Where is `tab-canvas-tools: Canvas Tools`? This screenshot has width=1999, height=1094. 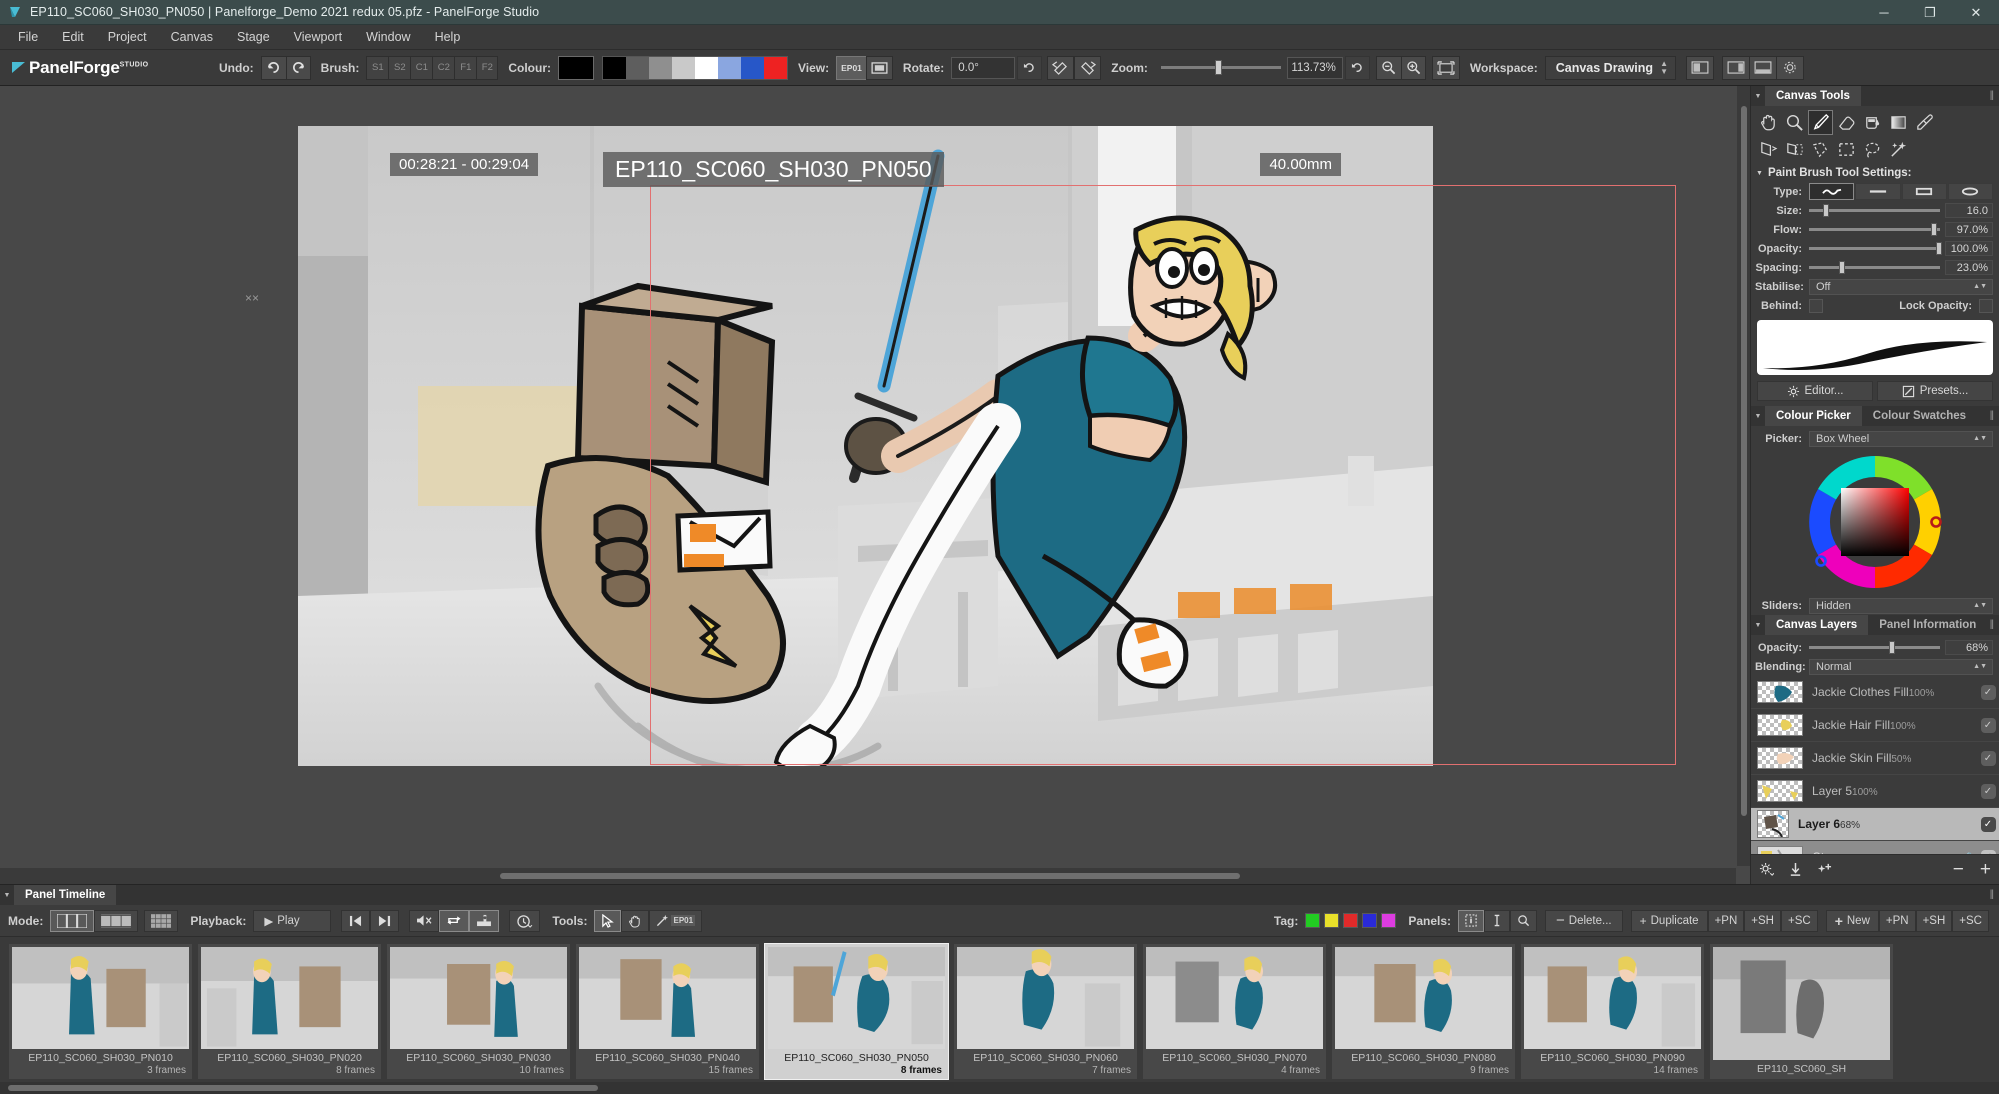
tab-canvas-tools: Canvas Tools is located at coordinates (1813, 96).